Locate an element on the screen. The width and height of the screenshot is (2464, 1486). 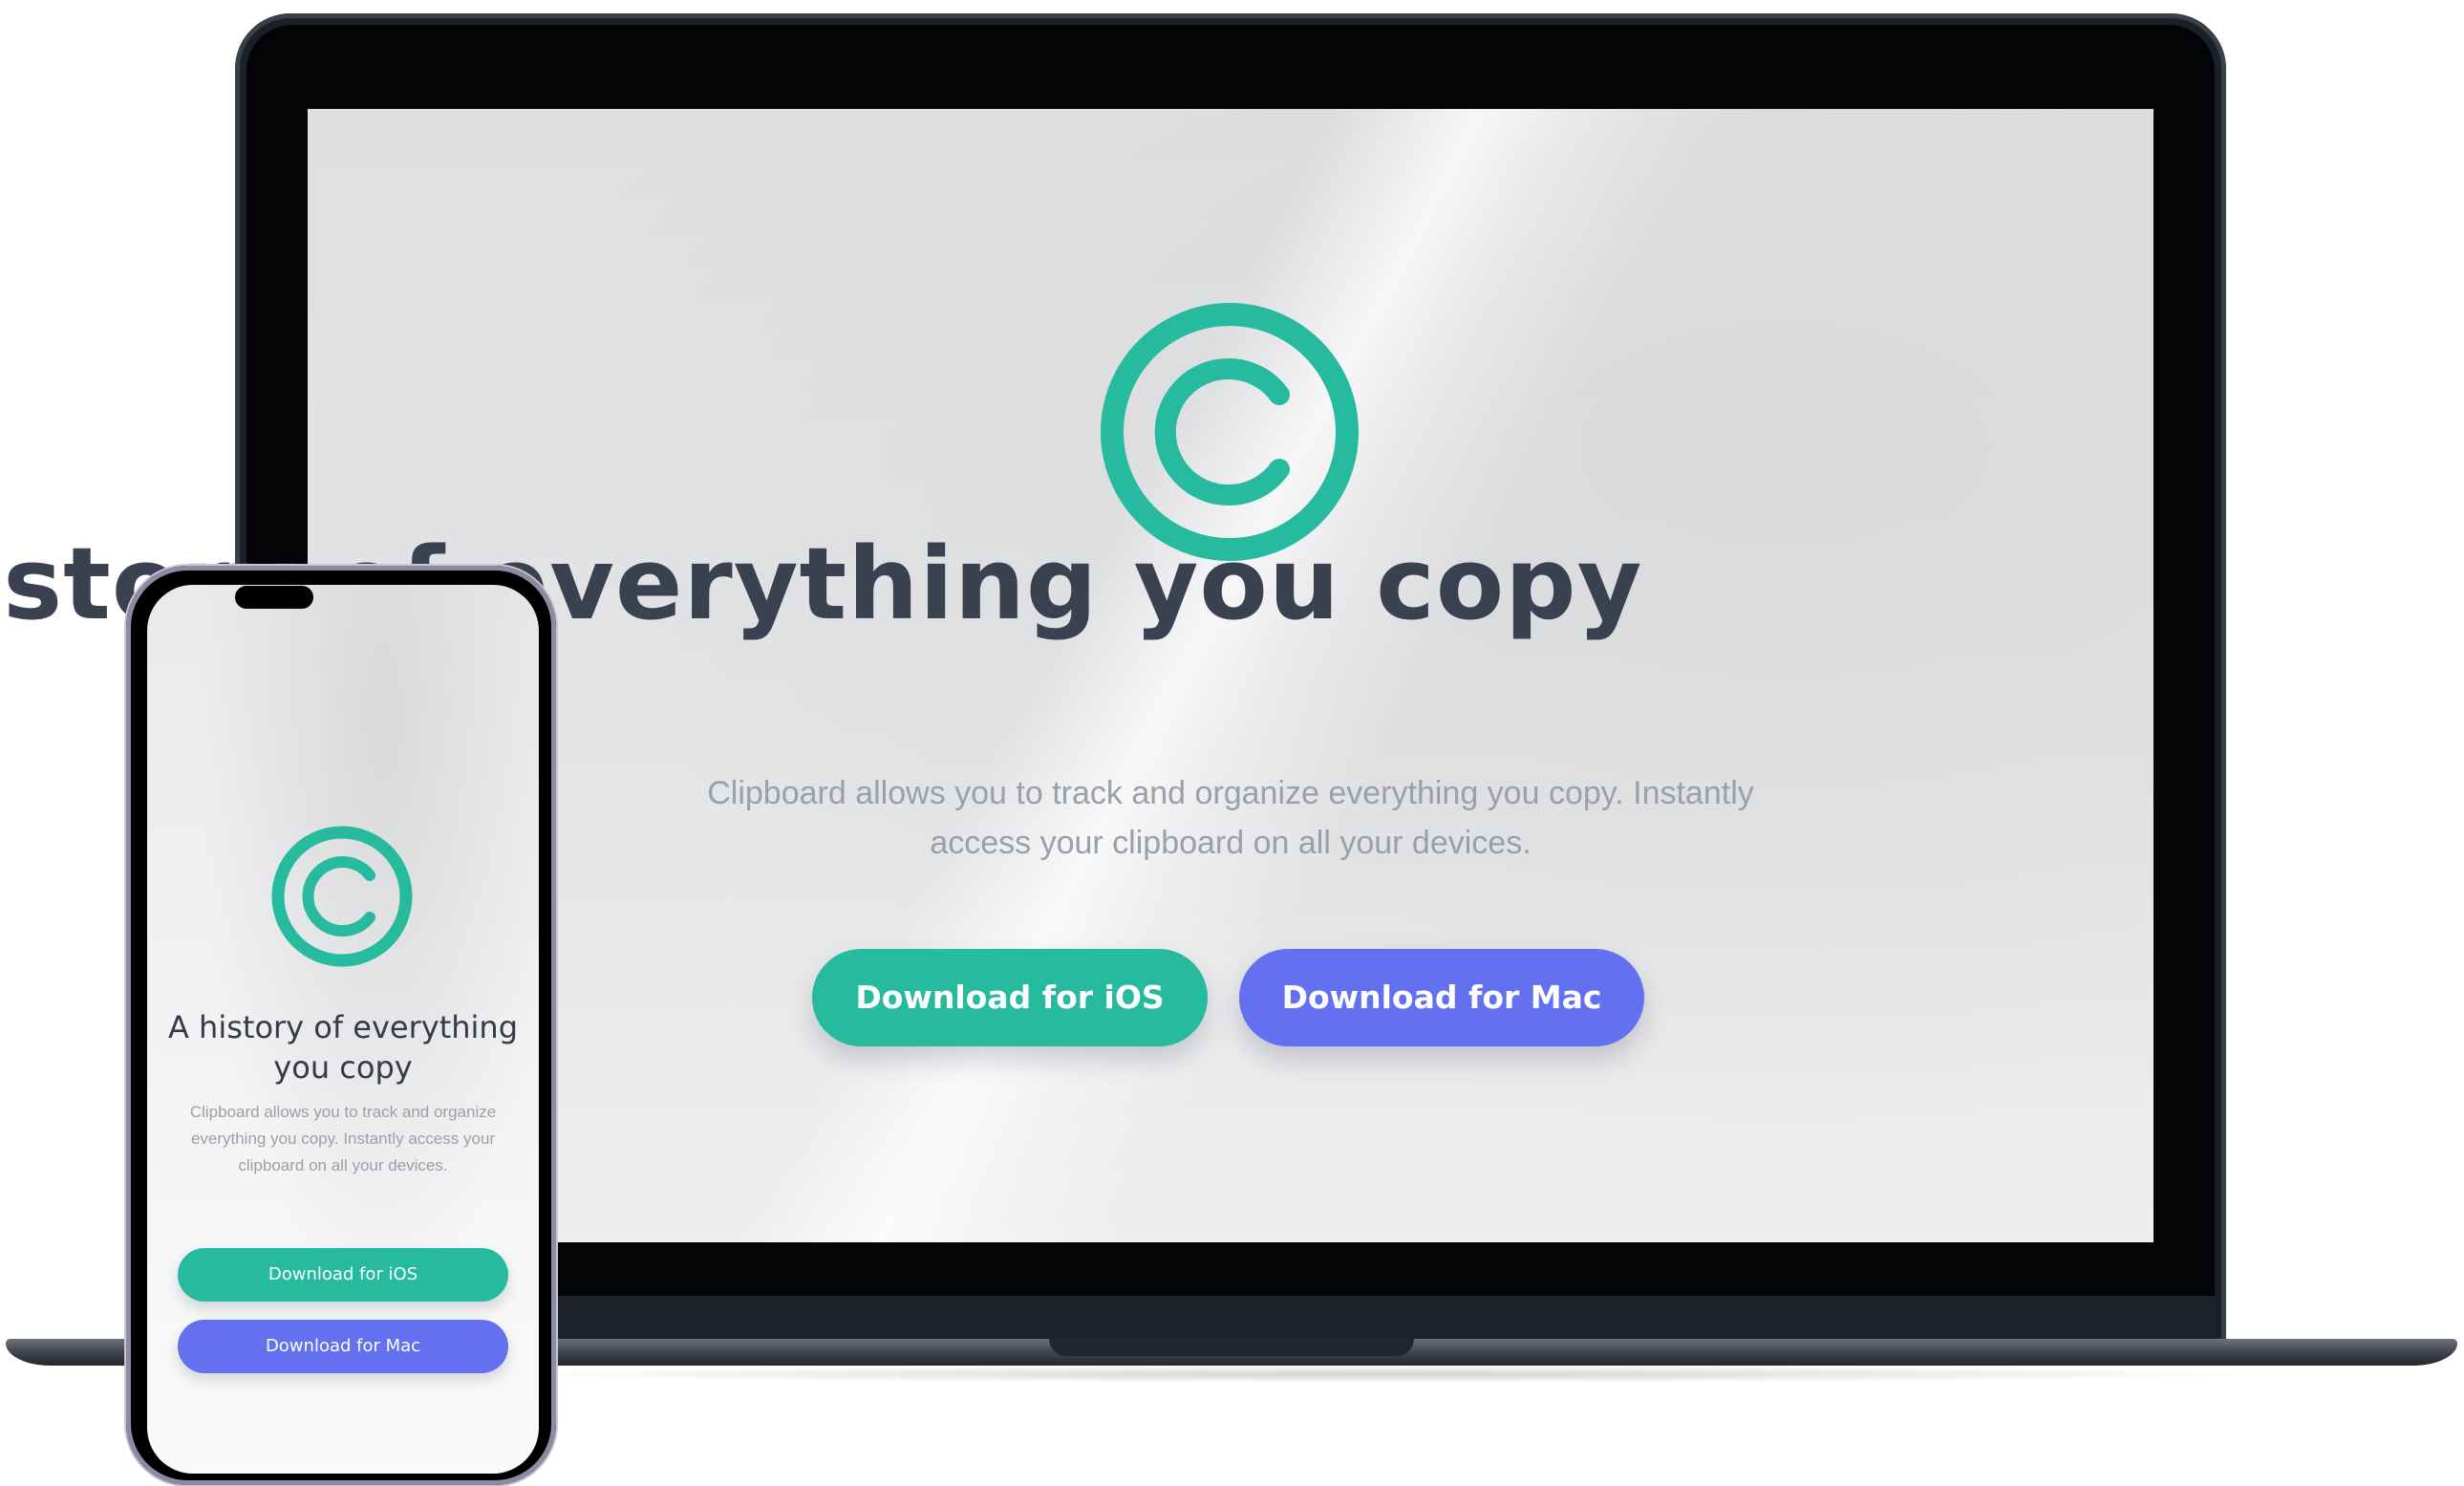
laptop-shadow is located at coordinates (1385, 1374).